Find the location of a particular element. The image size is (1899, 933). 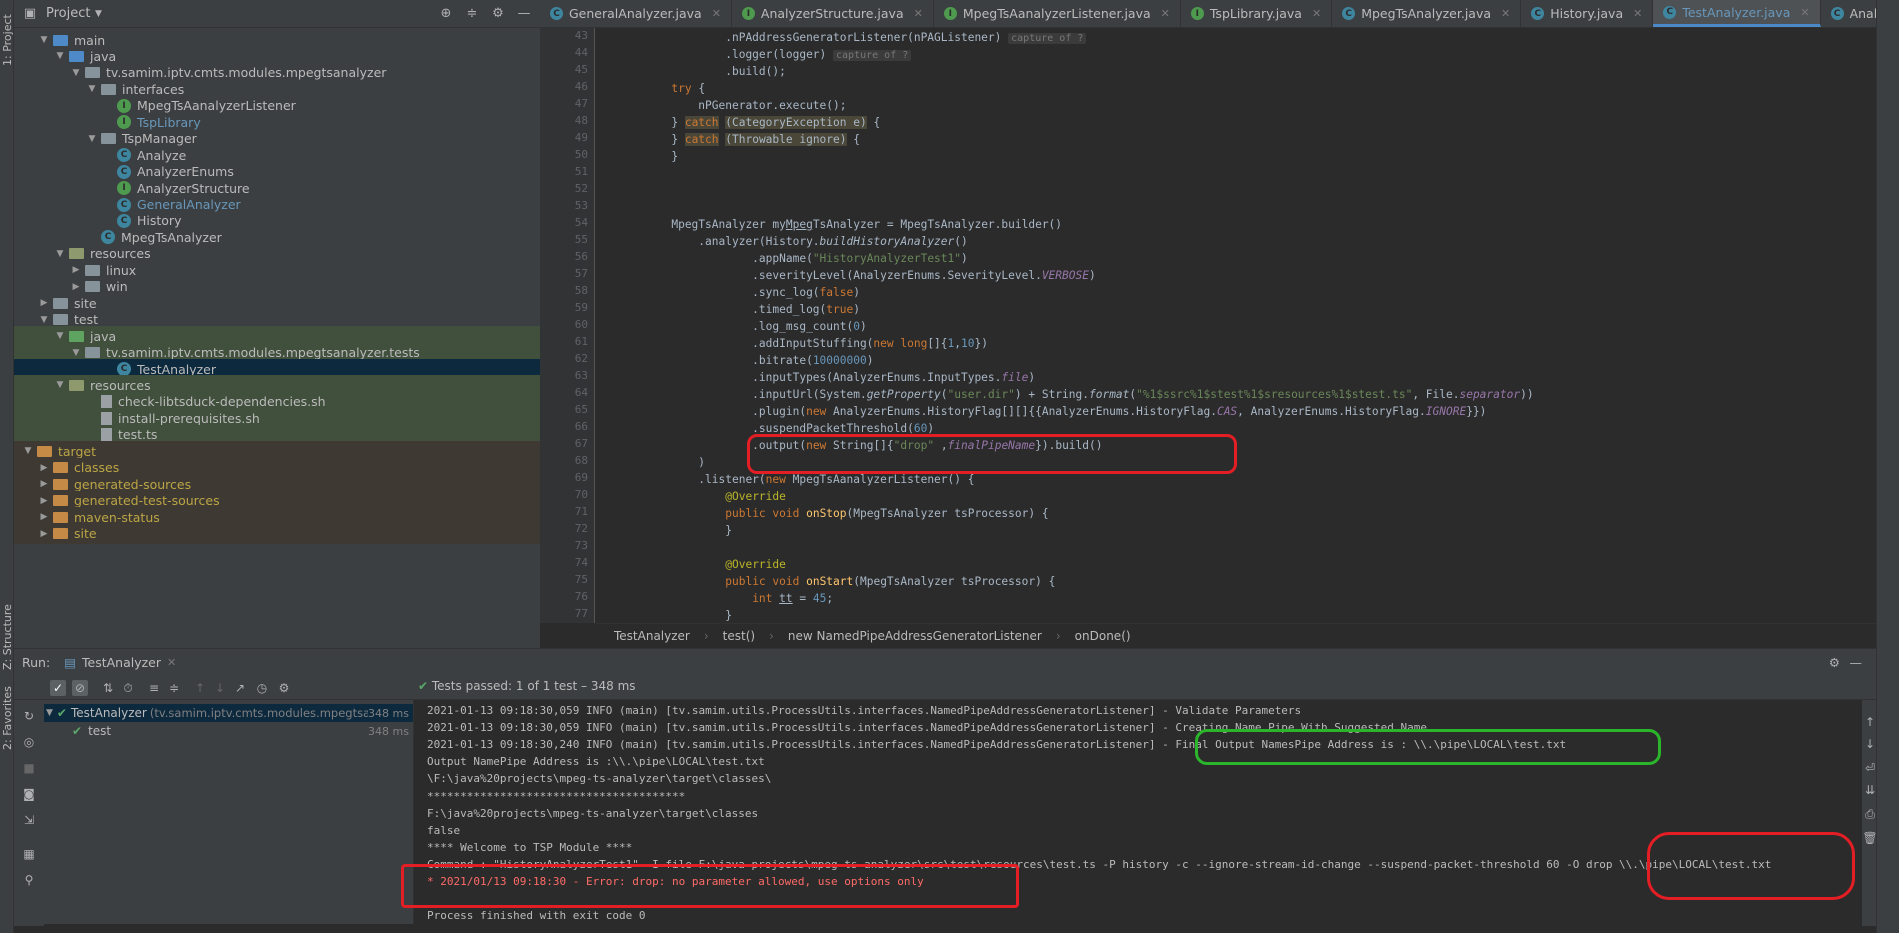

trash-icon: 🗑 is located at coordinates (1870, 838).